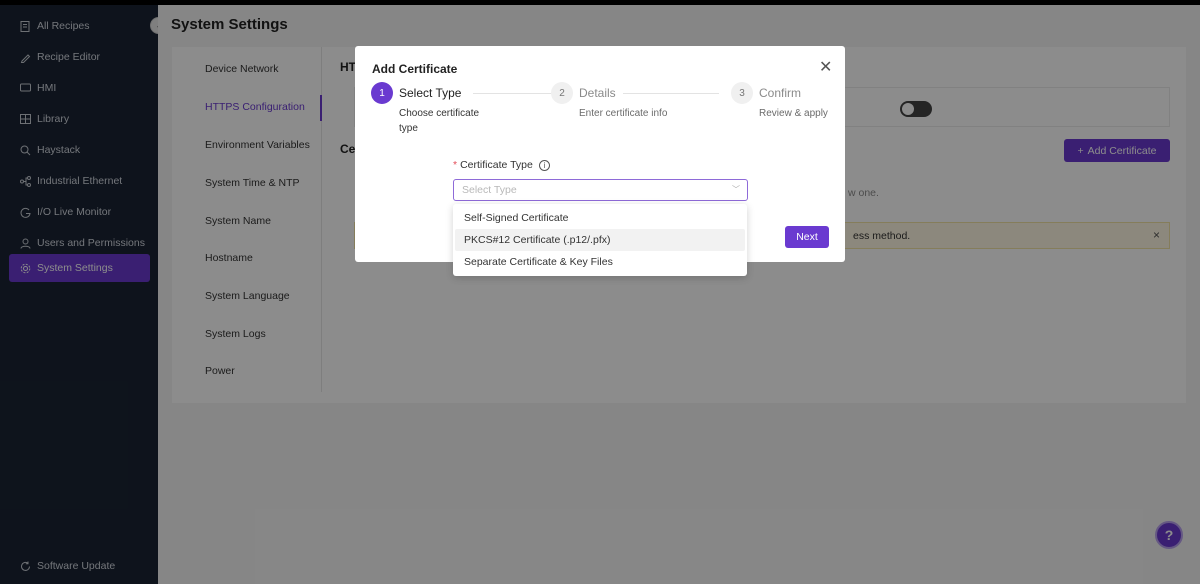 The width and height of the screenshot is (1200, 584). Describe the element at coordinates (562, 93) in the screenshot. I see `step-number: 2` at that location.